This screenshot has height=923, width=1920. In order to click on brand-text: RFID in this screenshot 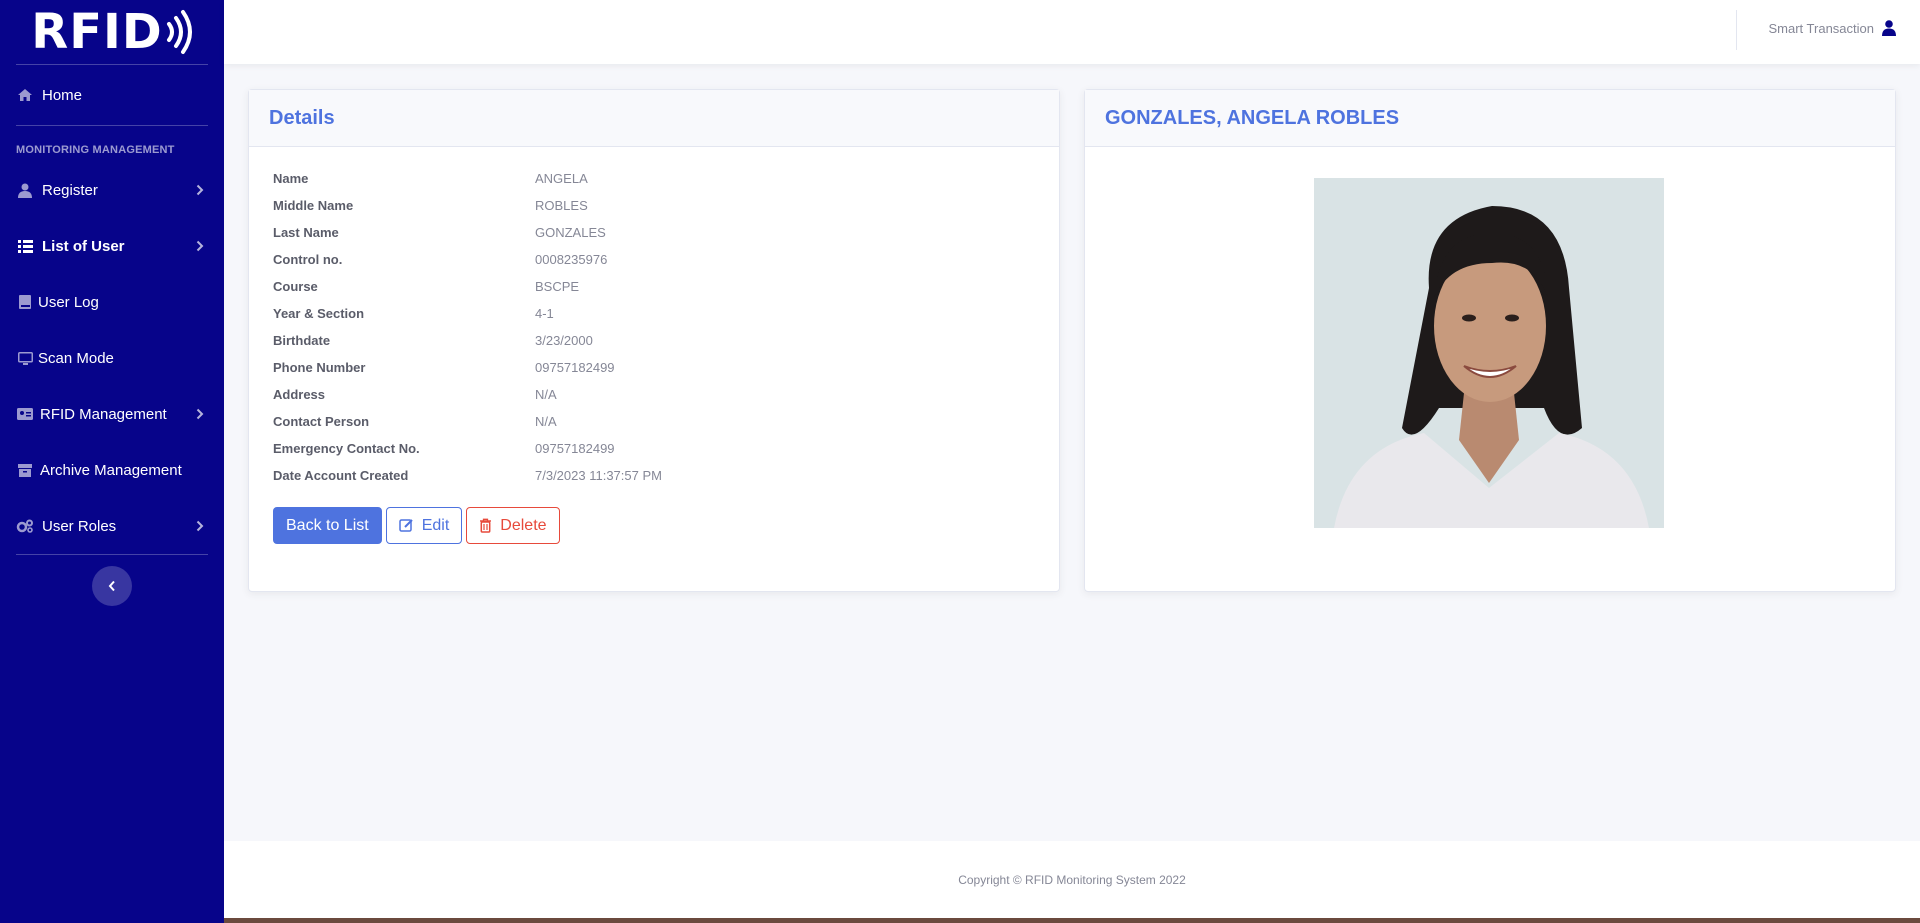, I will do `click(97, 32)`.